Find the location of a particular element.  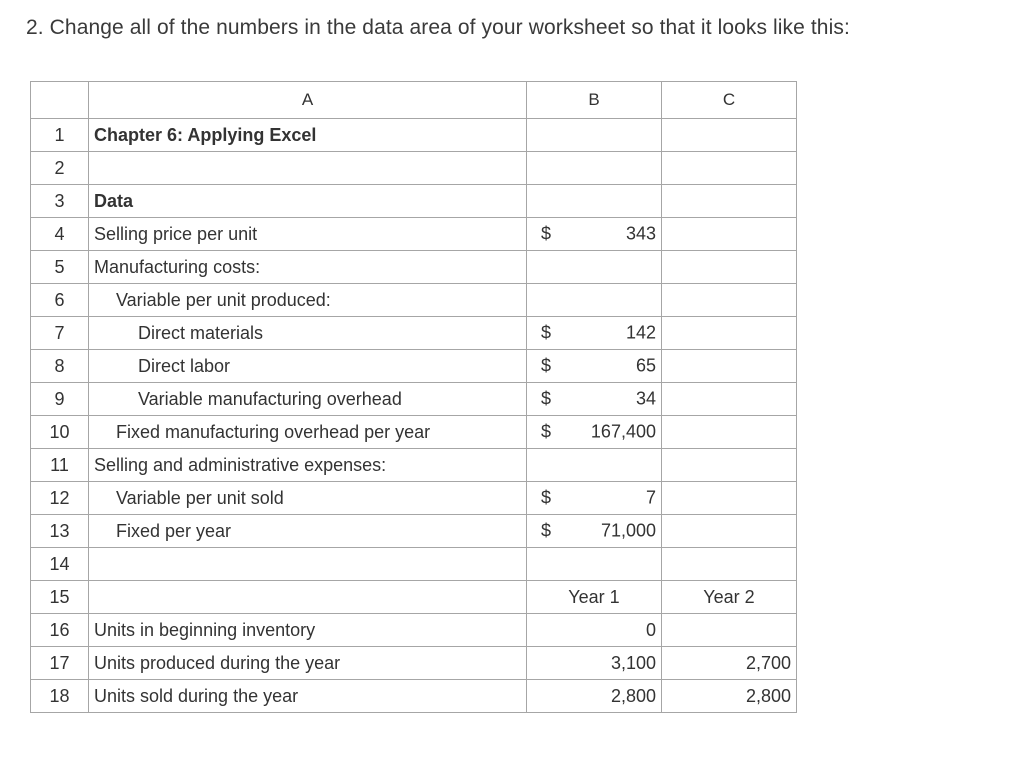

cell-value: 7 is located at coordinates (650, 497).